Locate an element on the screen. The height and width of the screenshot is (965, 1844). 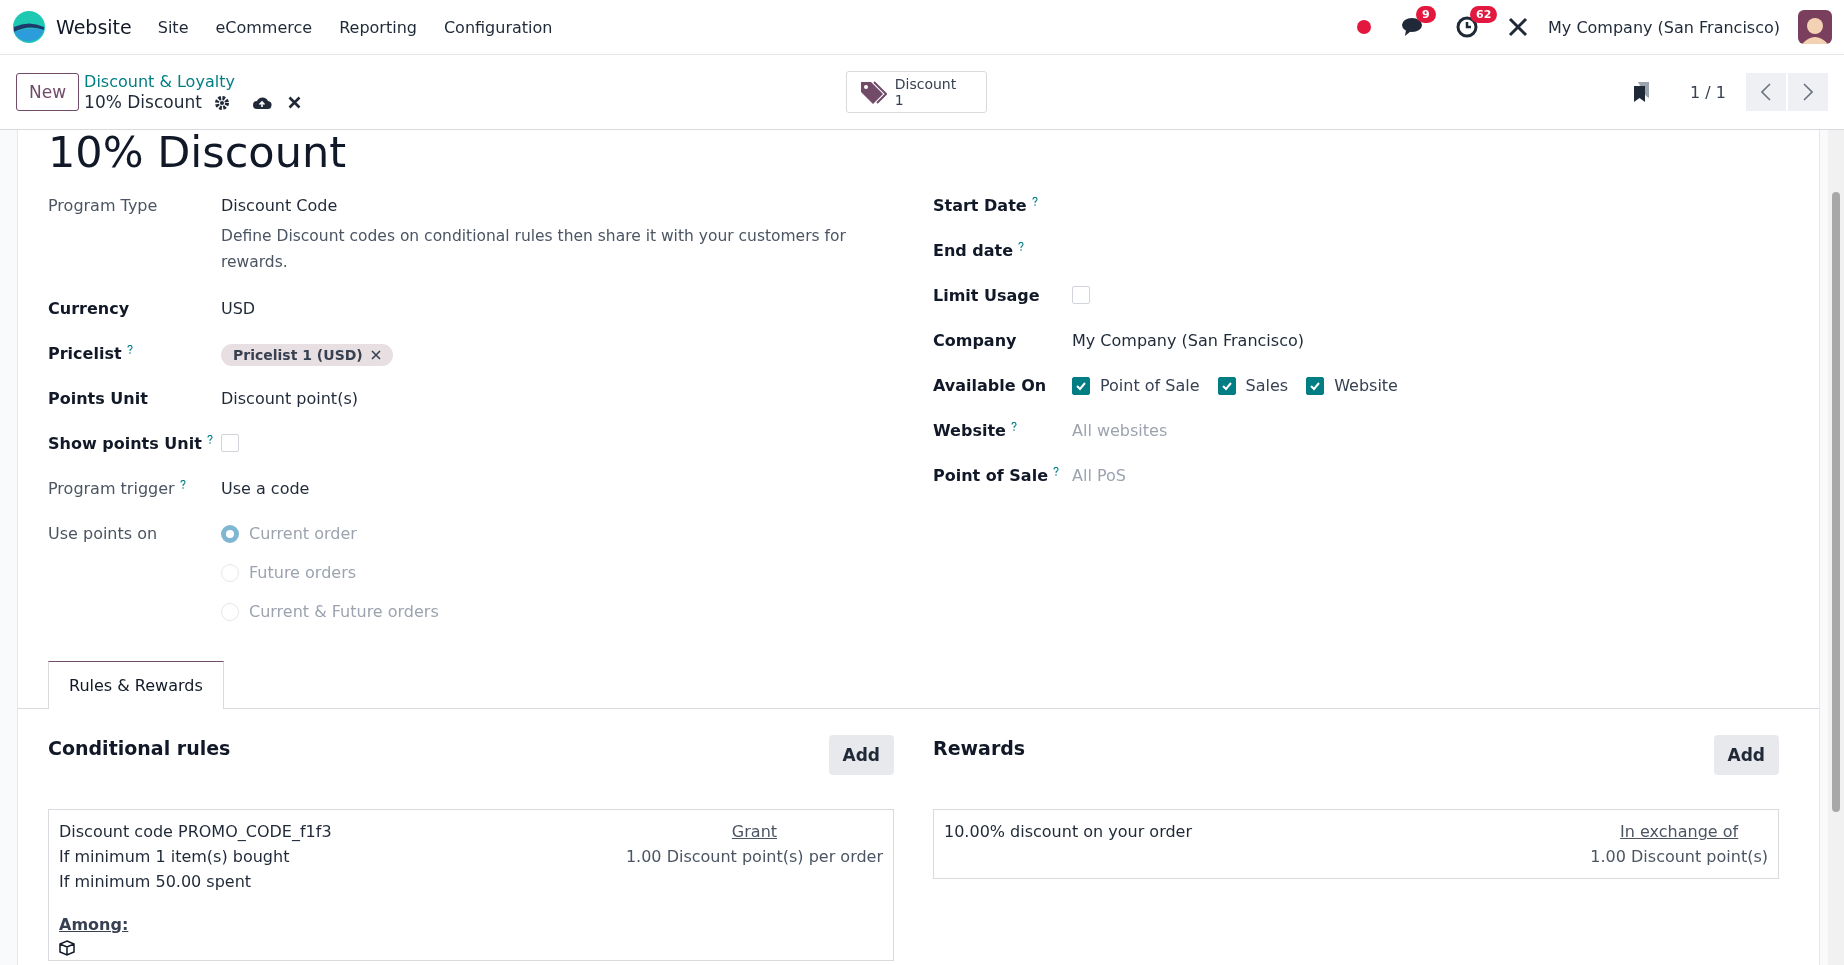
field-value: Discount Code is located at coordinates (279, 205).